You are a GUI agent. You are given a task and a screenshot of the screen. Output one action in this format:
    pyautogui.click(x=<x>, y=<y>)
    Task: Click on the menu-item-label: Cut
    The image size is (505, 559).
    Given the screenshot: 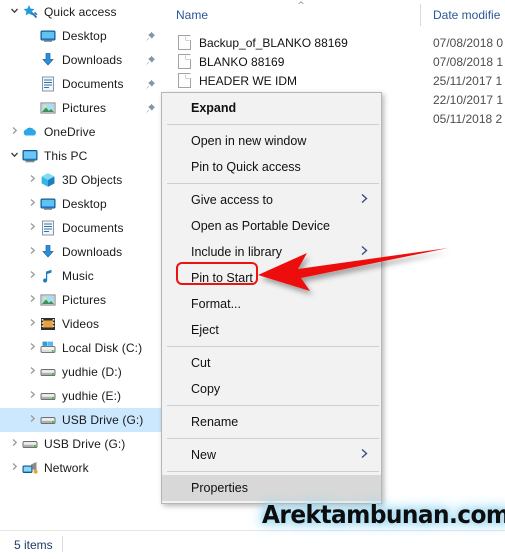 What is the action you would take?
    pyautogui.click(x=201, y=363)
    